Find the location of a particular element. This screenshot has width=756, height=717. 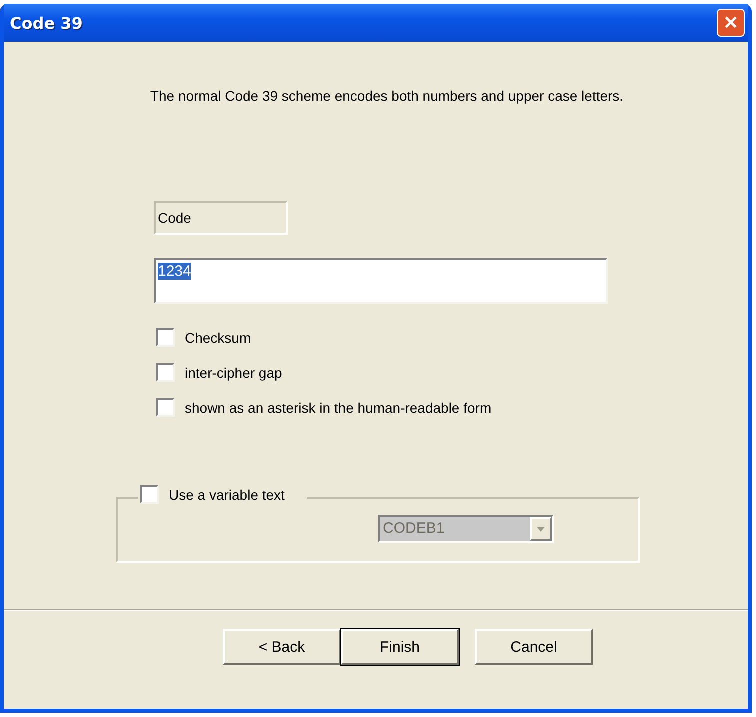

checkbox-label: Checksum is located at coordinates (218, 338).